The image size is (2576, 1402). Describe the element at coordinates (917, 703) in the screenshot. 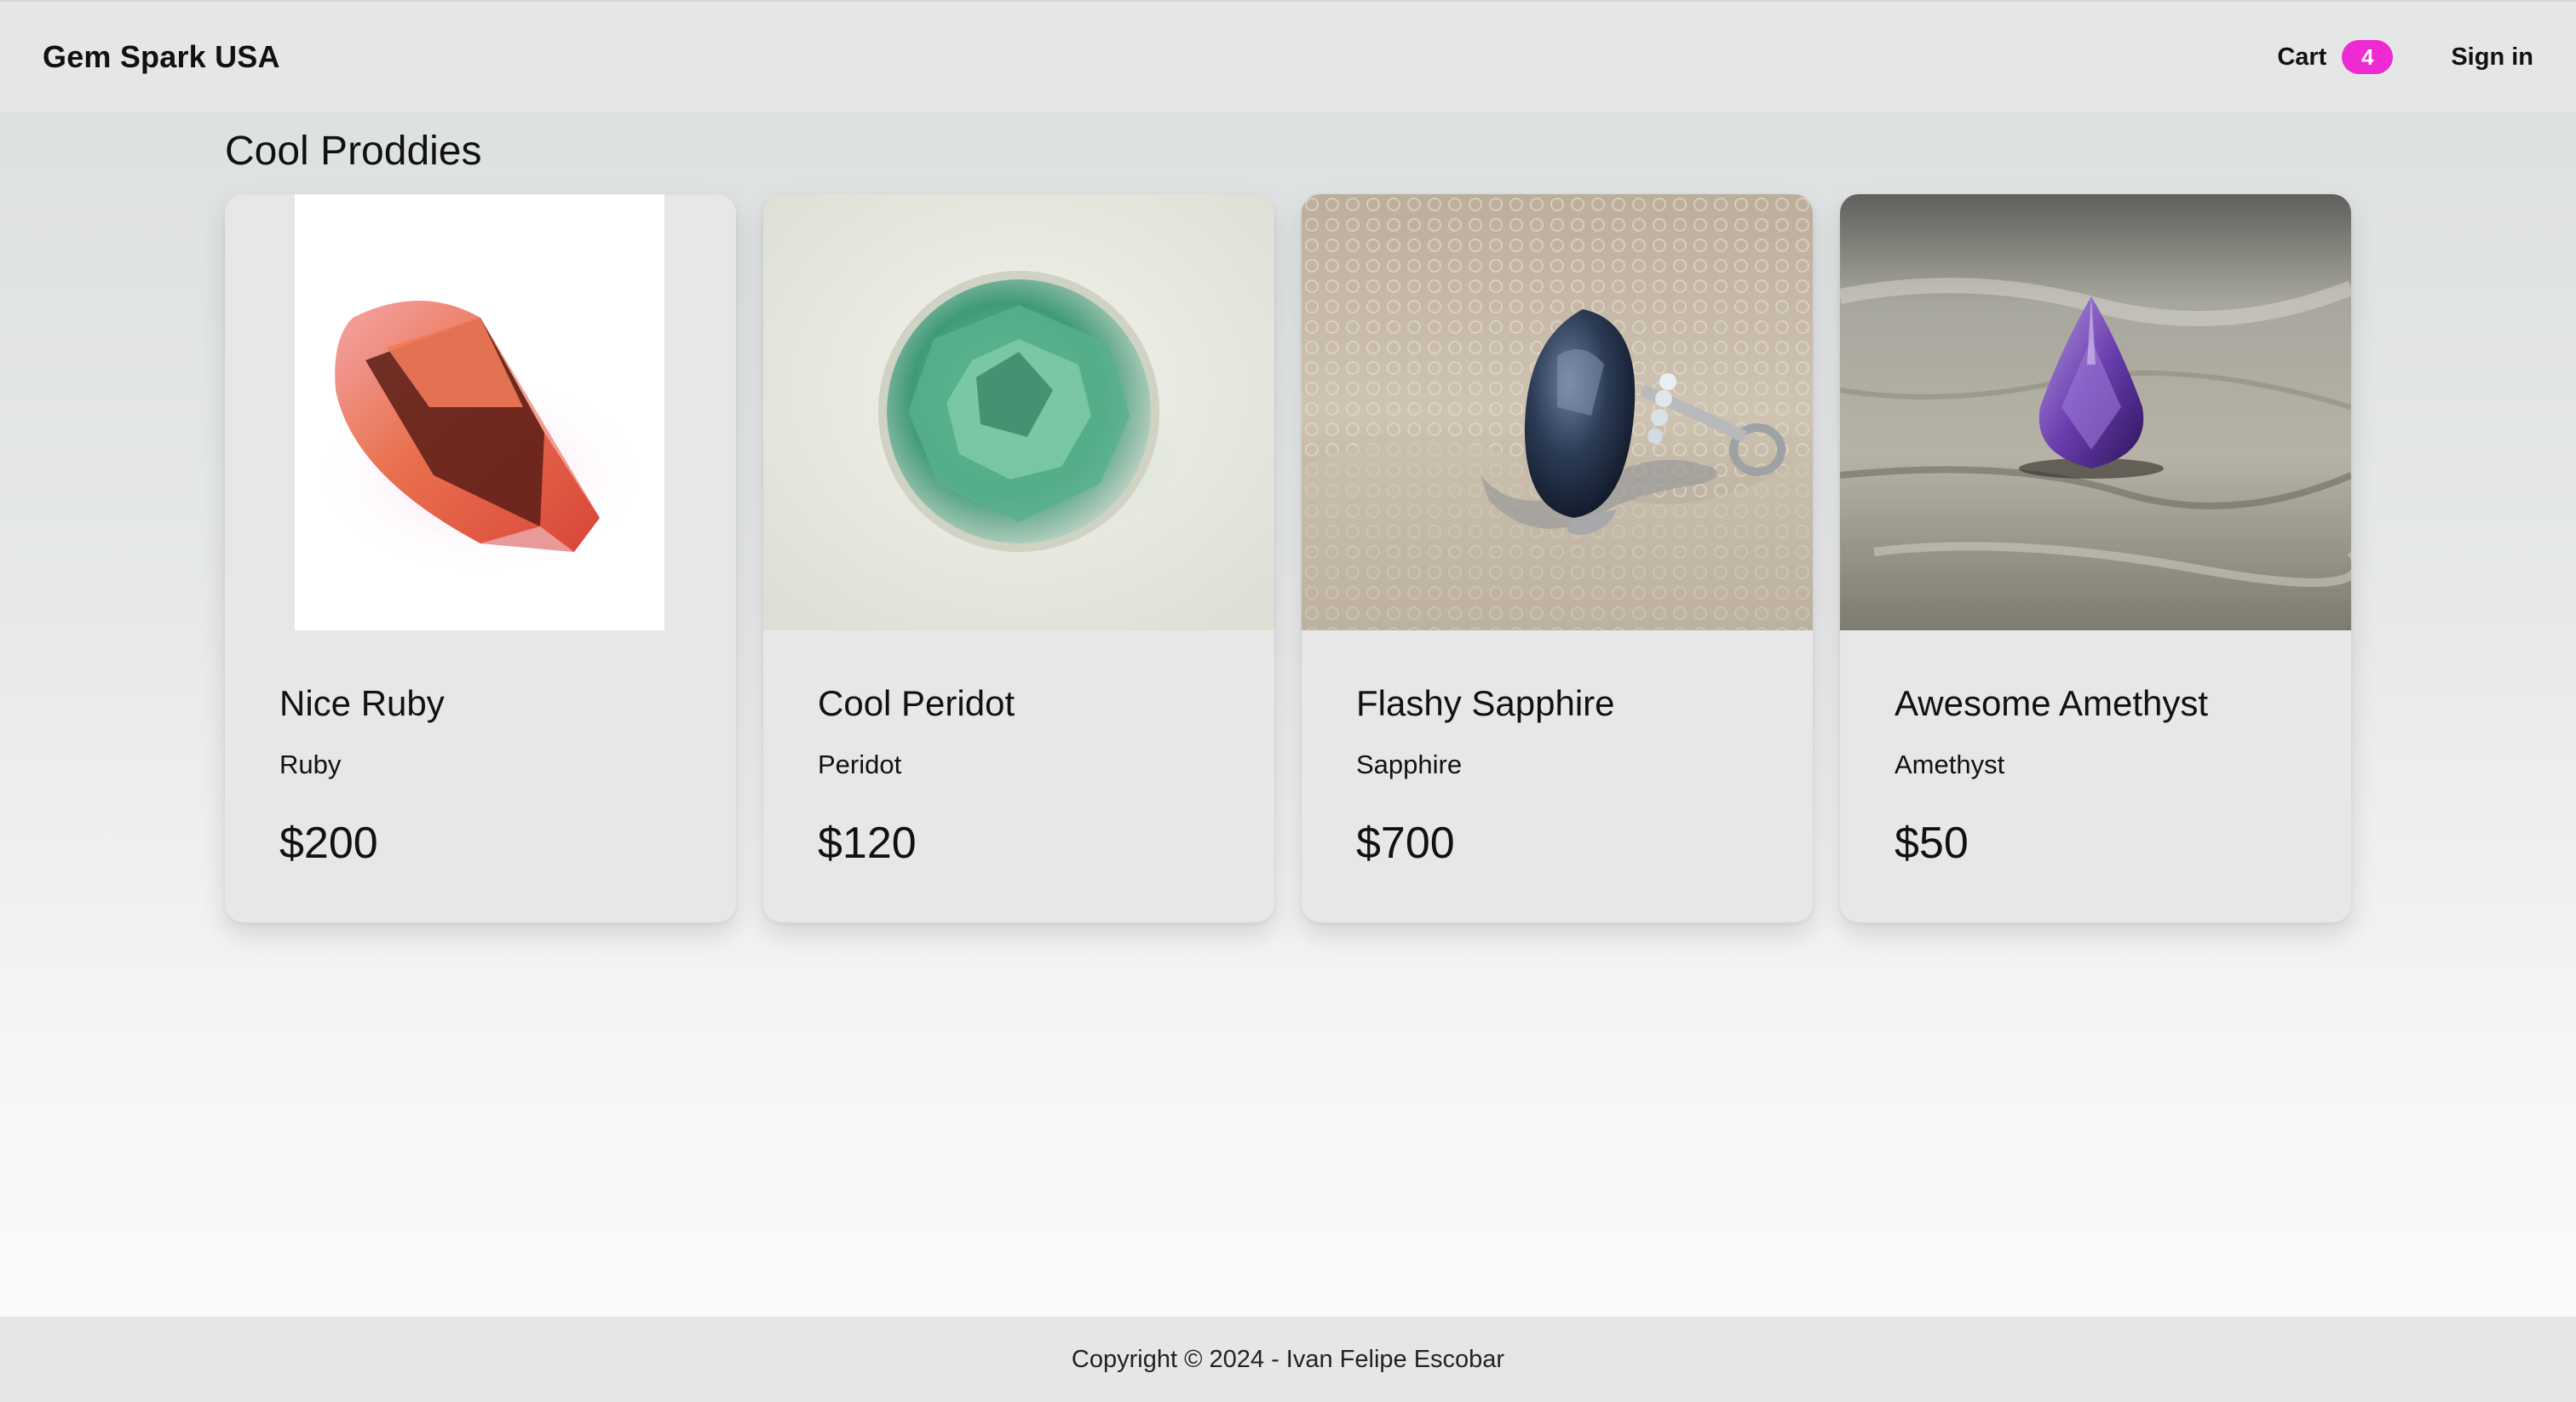

I see `product-name: Cool Peridot` at that location.